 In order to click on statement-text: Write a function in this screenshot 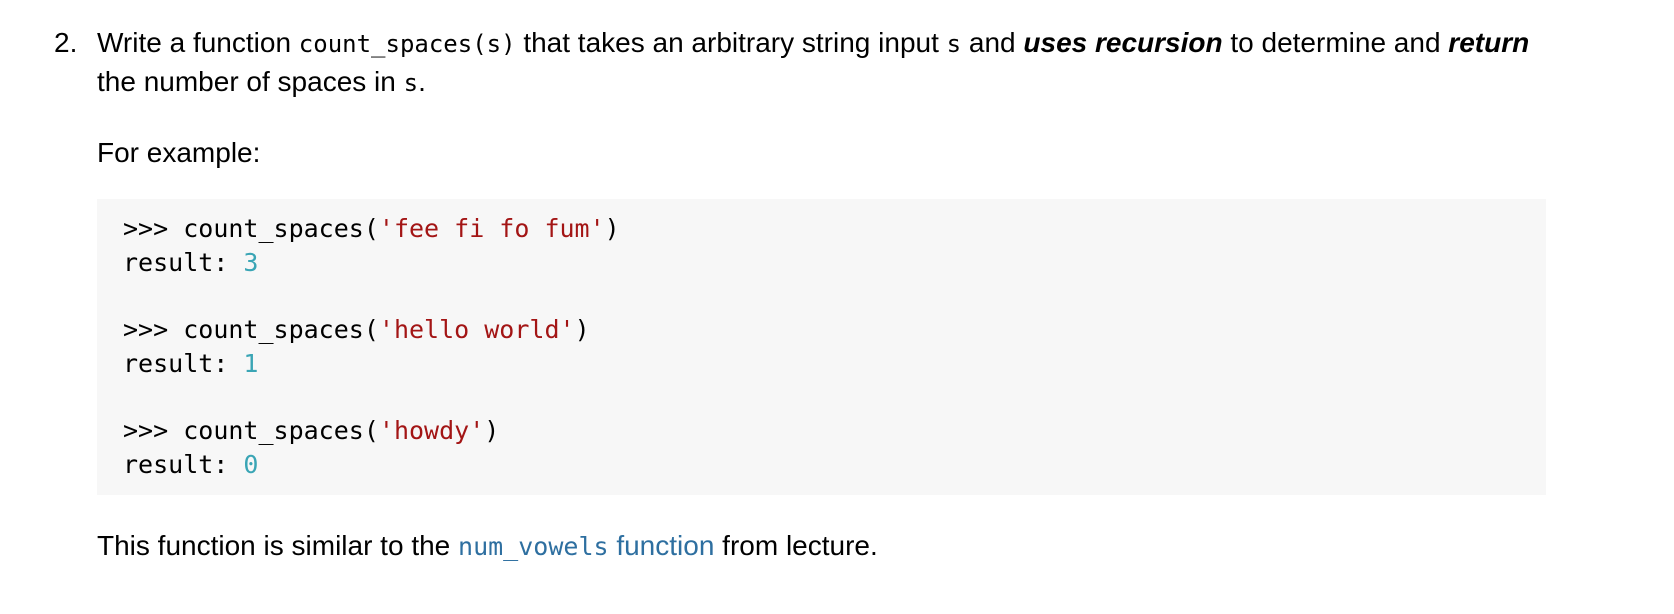, I will do `click(198, 42)`.